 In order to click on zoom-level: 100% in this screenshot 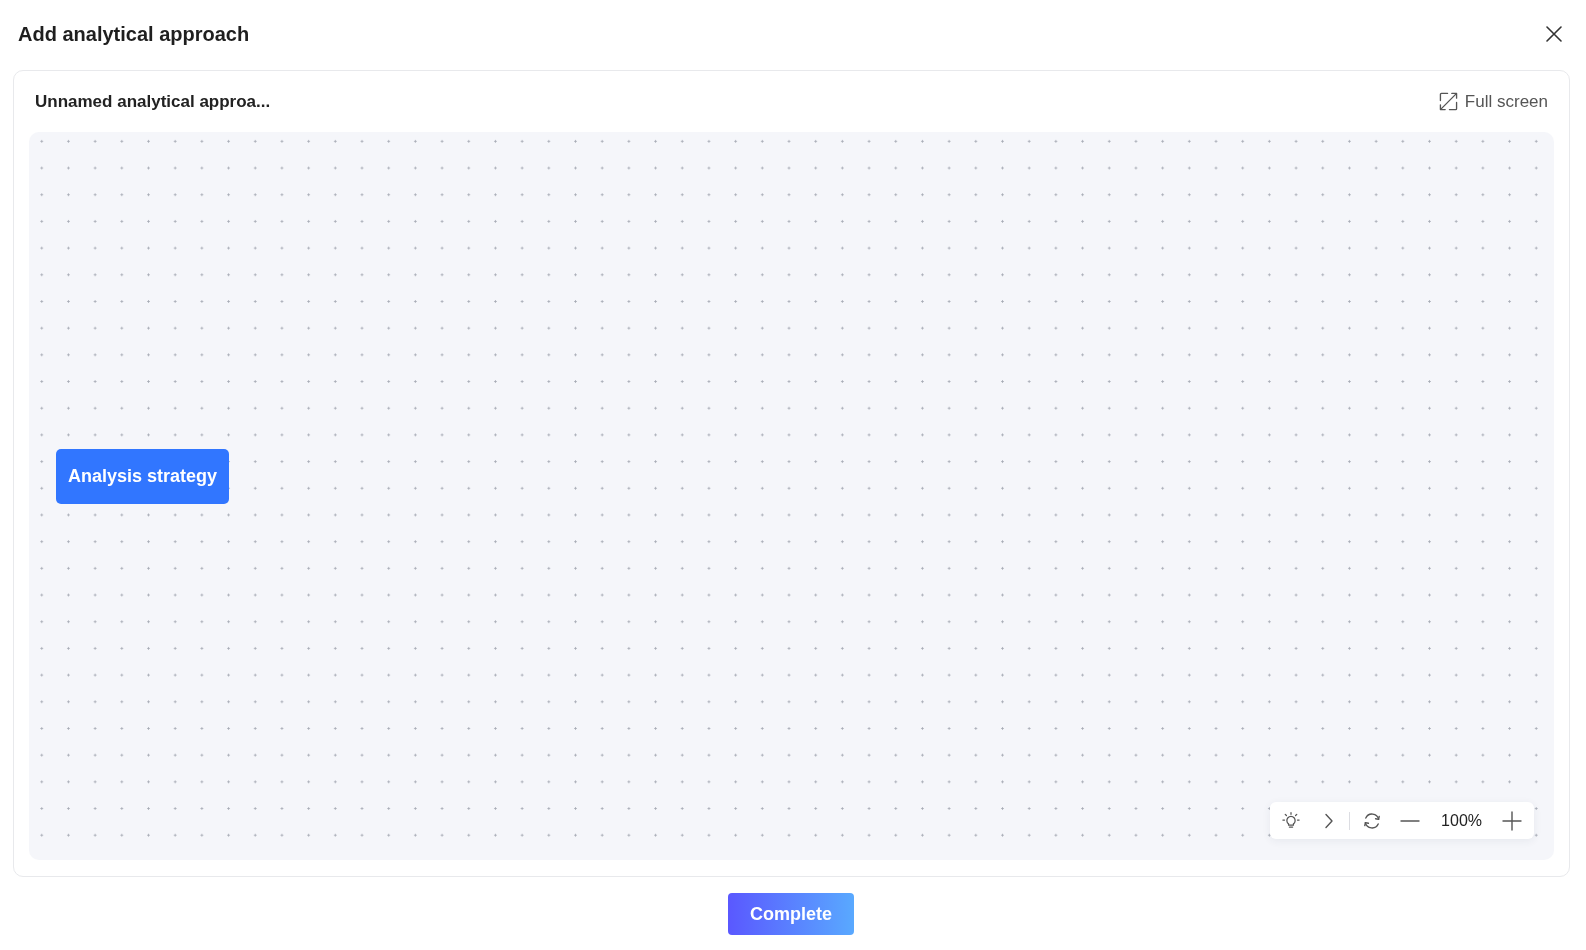, I will do `click(1461, 820)`.